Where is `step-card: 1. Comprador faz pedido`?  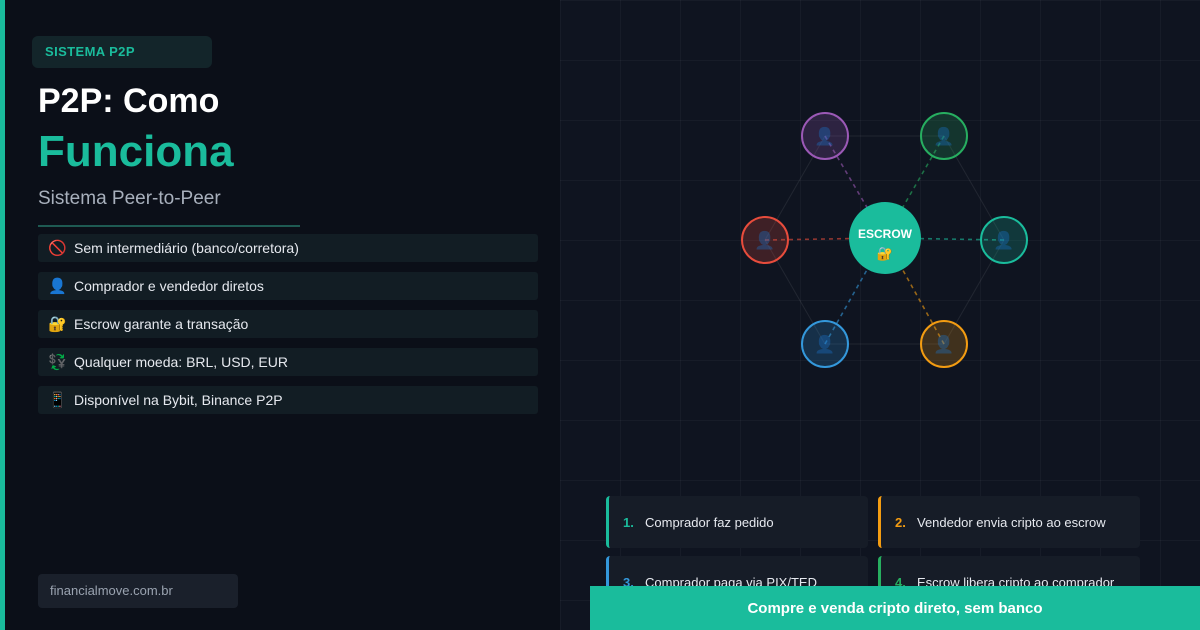
step-card: 1. Comprador faz pedido is located at coordinates (737, 522).